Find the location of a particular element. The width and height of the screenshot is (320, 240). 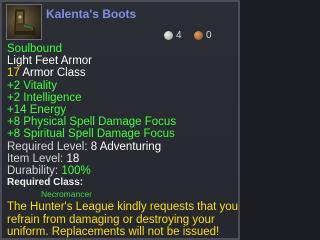

bronze-coin-icon is located at coordinates (198, 35).